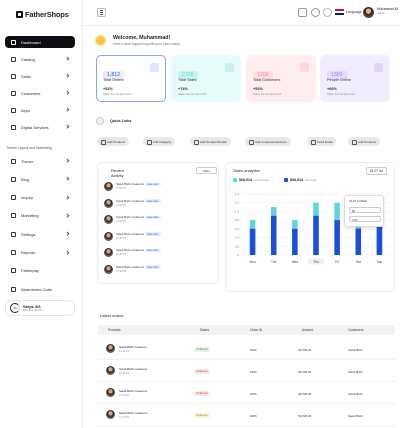 The image size is (400, 428). Describe the element at coordinates (40, 253) in the screenshot. I see `sidebar-item-reports: Reports` at that location.